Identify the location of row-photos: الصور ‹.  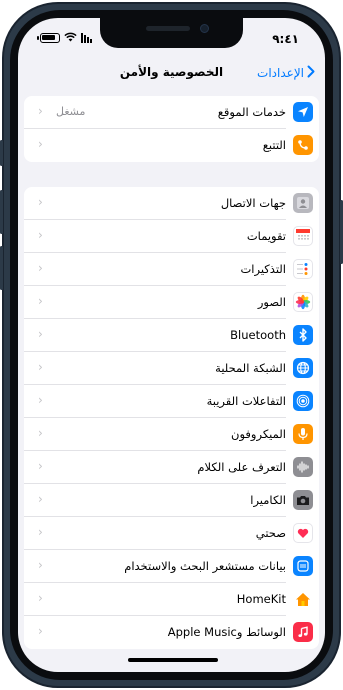
(171, 302).